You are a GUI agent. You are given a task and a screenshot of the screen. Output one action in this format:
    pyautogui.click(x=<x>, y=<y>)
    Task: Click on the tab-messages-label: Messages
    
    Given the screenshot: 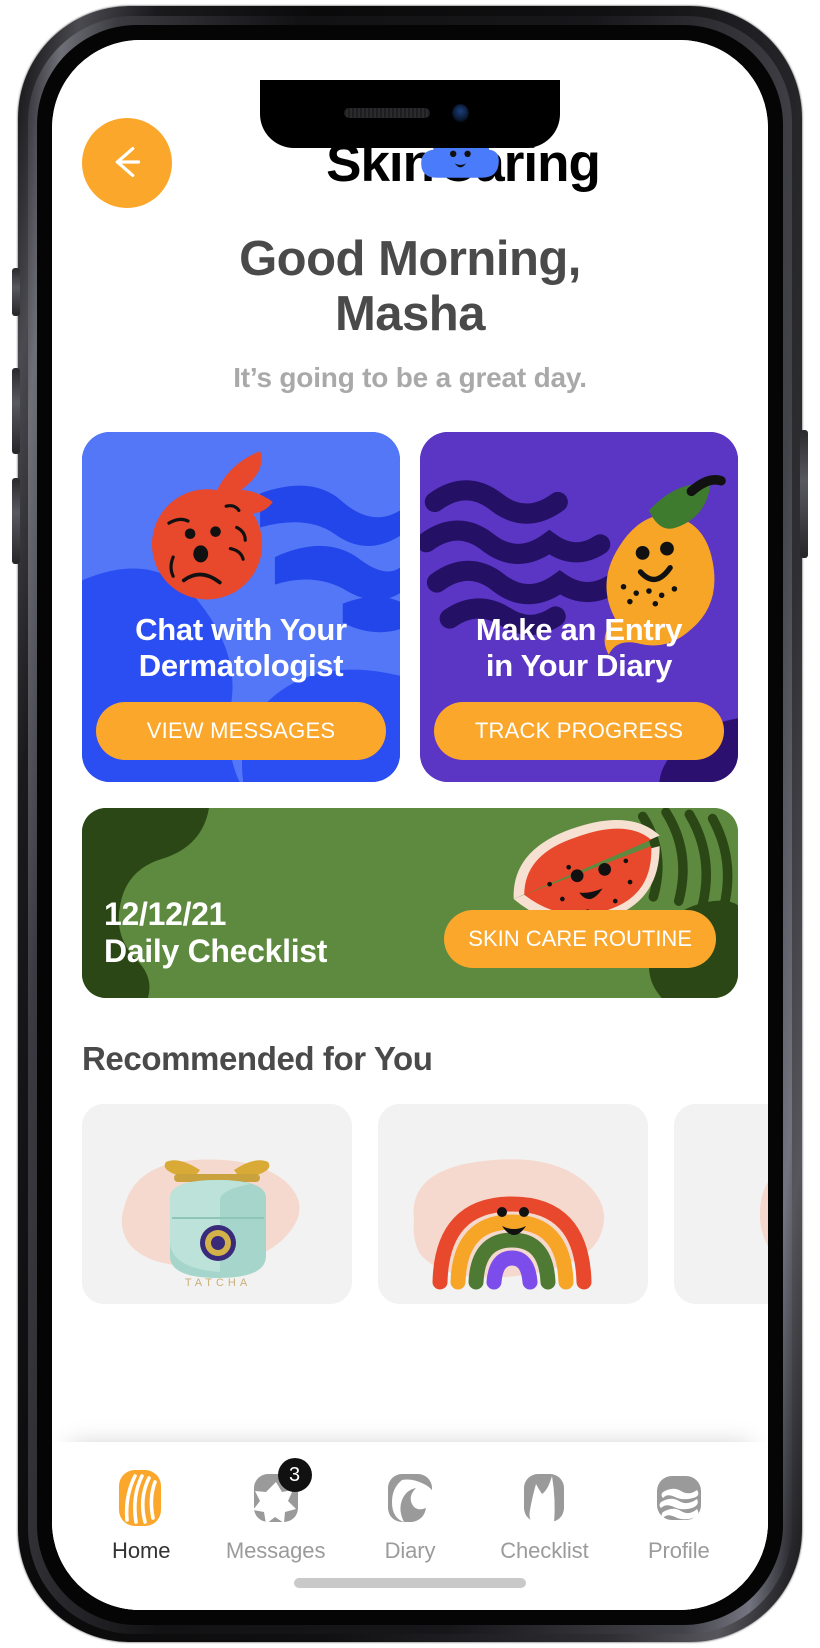 What is the action you would take?
    pyautogui.click(x=275, y=1550)
    